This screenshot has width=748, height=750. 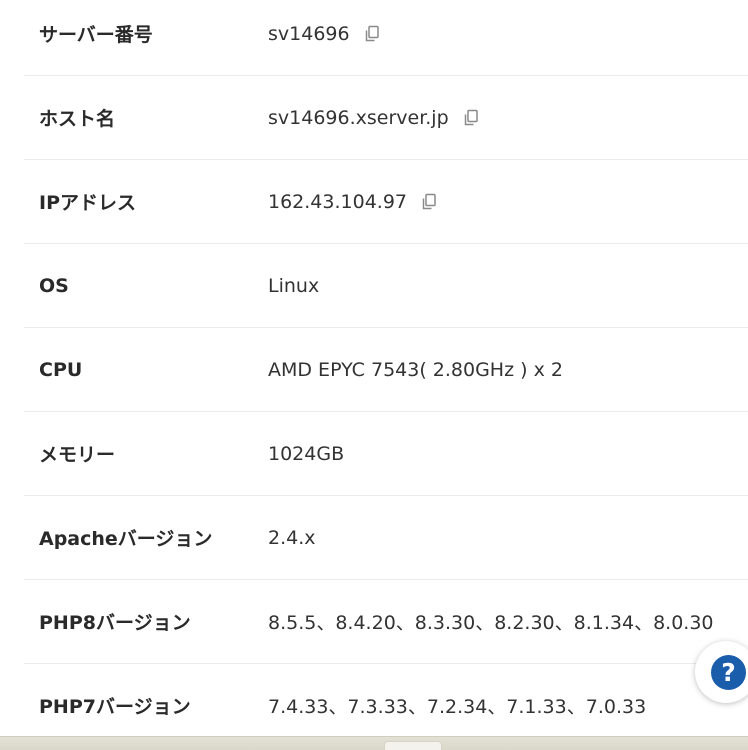 I want to click on row-value: 2.4.x, so click(x=292, y=537).